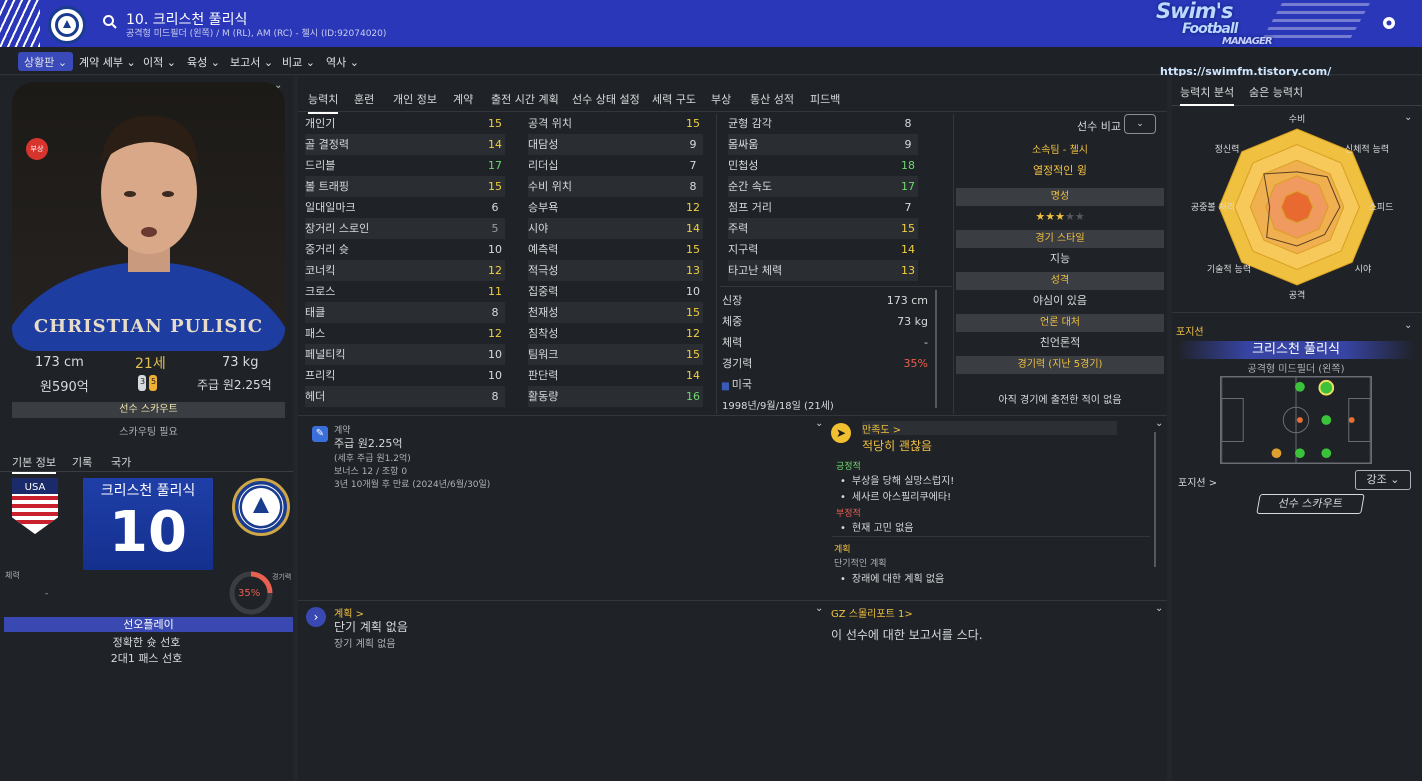 The height and width of the screenshot is (781, 1422). What do you see at coordinates (1310, 504) in the screenshot?
I see `scout-player-button-2: 선수 스카우트` at bounding box center [1310, 504].